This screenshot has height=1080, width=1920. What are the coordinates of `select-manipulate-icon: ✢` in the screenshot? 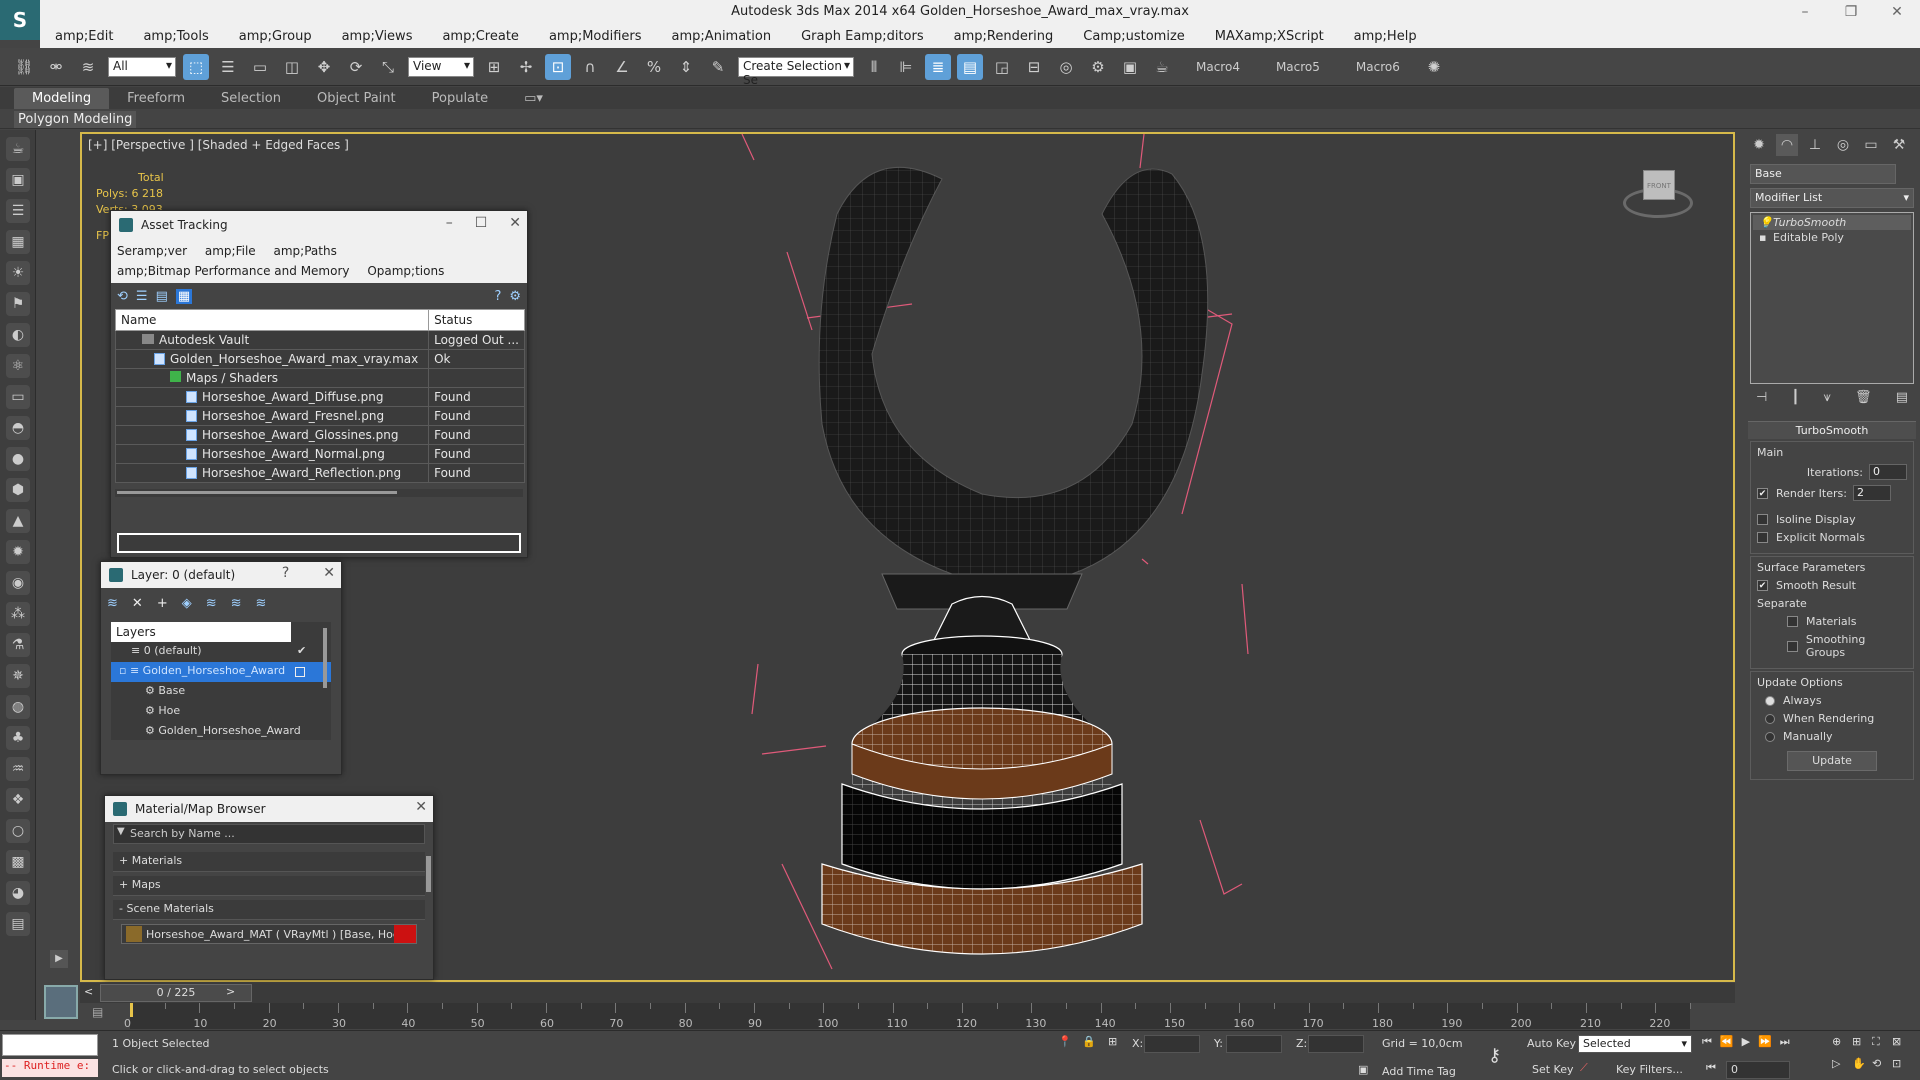 It's located at (526, 67).